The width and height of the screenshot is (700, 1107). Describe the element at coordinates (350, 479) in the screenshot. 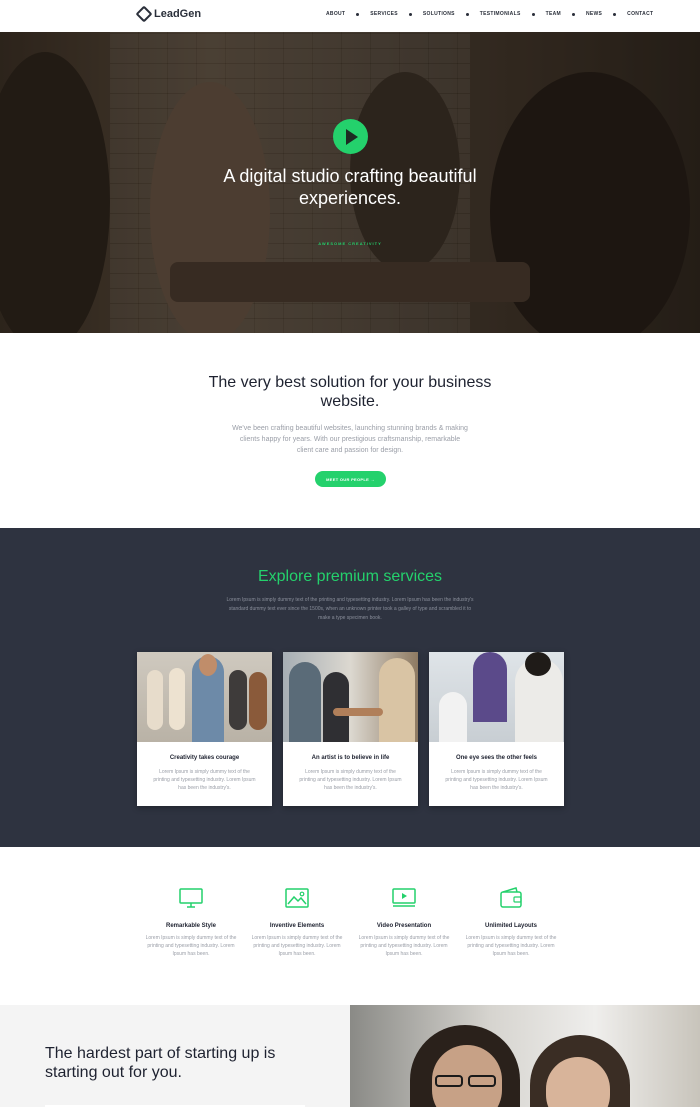

I see `meet-our-people-button: MEET OUR PEOPLE →` at that location.